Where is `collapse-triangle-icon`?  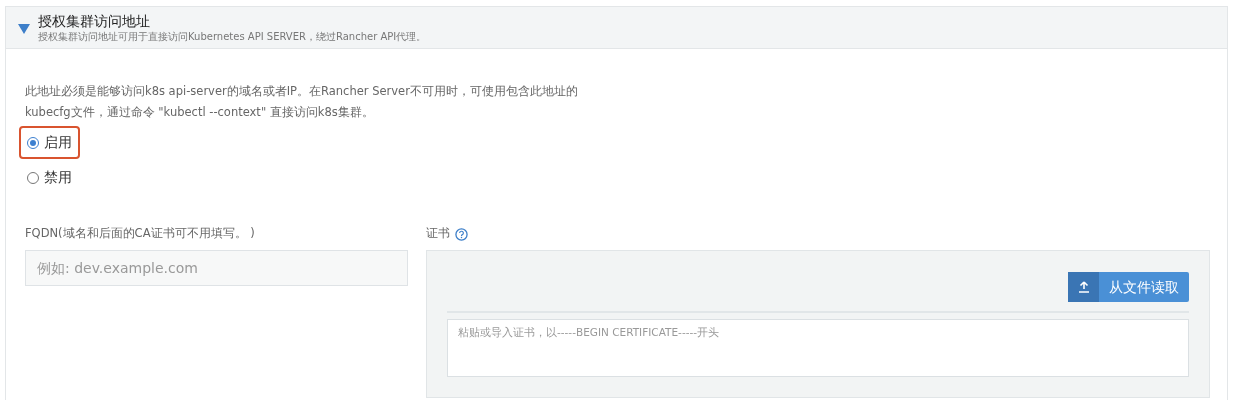 collapse-triangle-icon is located at coordinates (24, 29).